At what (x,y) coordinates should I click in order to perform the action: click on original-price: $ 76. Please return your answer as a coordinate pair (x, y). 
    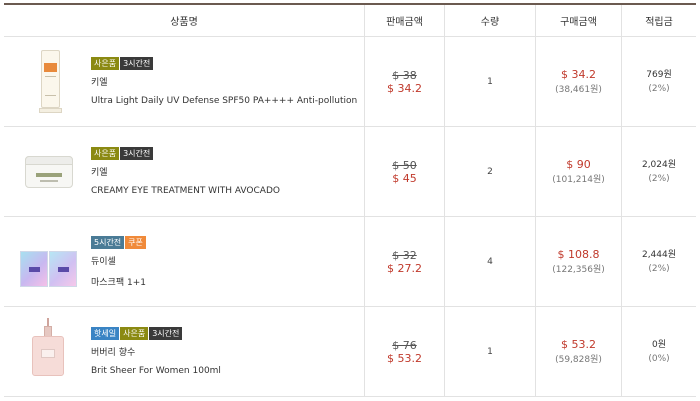
    Looking at the image, I should click on (404, 345).